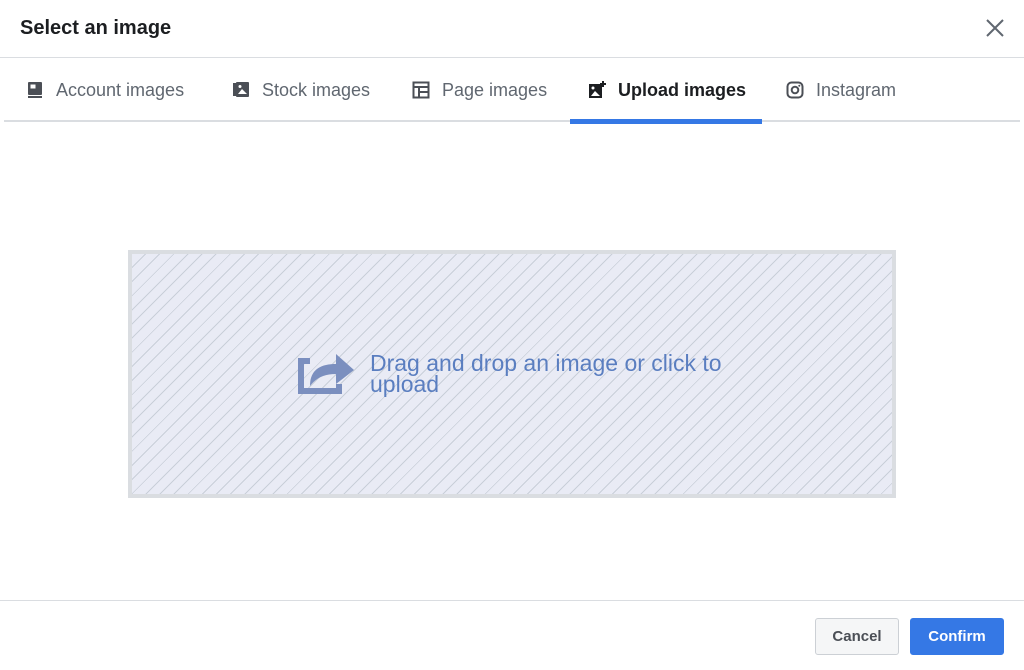  What do you see at coordinates (597, 89) in the screenshot?
I see `upload-images-icon` at bounding box center [597, 89].